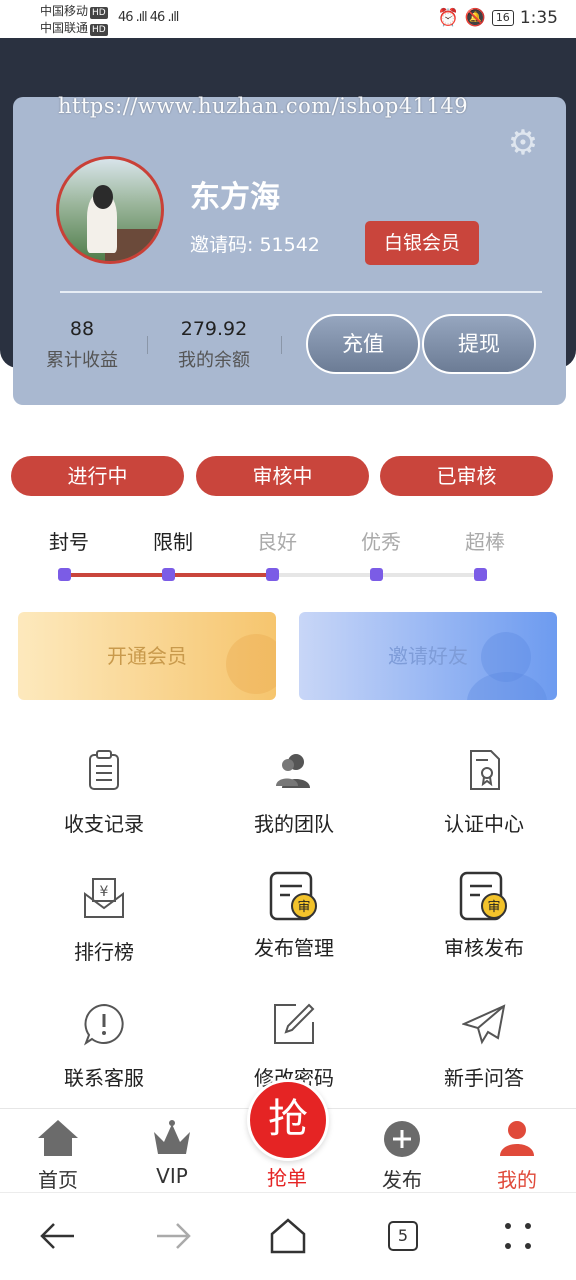 The width and height of the screenshot is (576, 1280). I want to click on divider, so click(301, 292).